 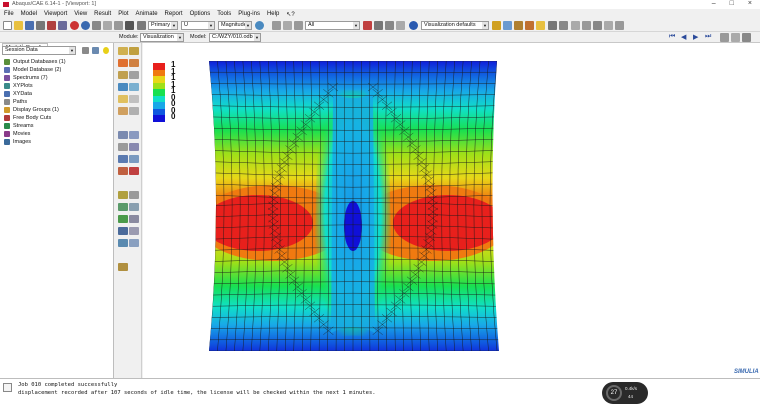 I want to click on view-front-icon, so click(x=575, y=25).